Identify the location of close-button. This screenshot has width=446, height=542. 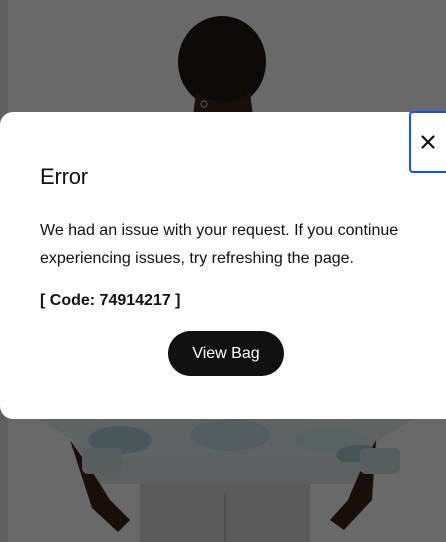
(427, 142).